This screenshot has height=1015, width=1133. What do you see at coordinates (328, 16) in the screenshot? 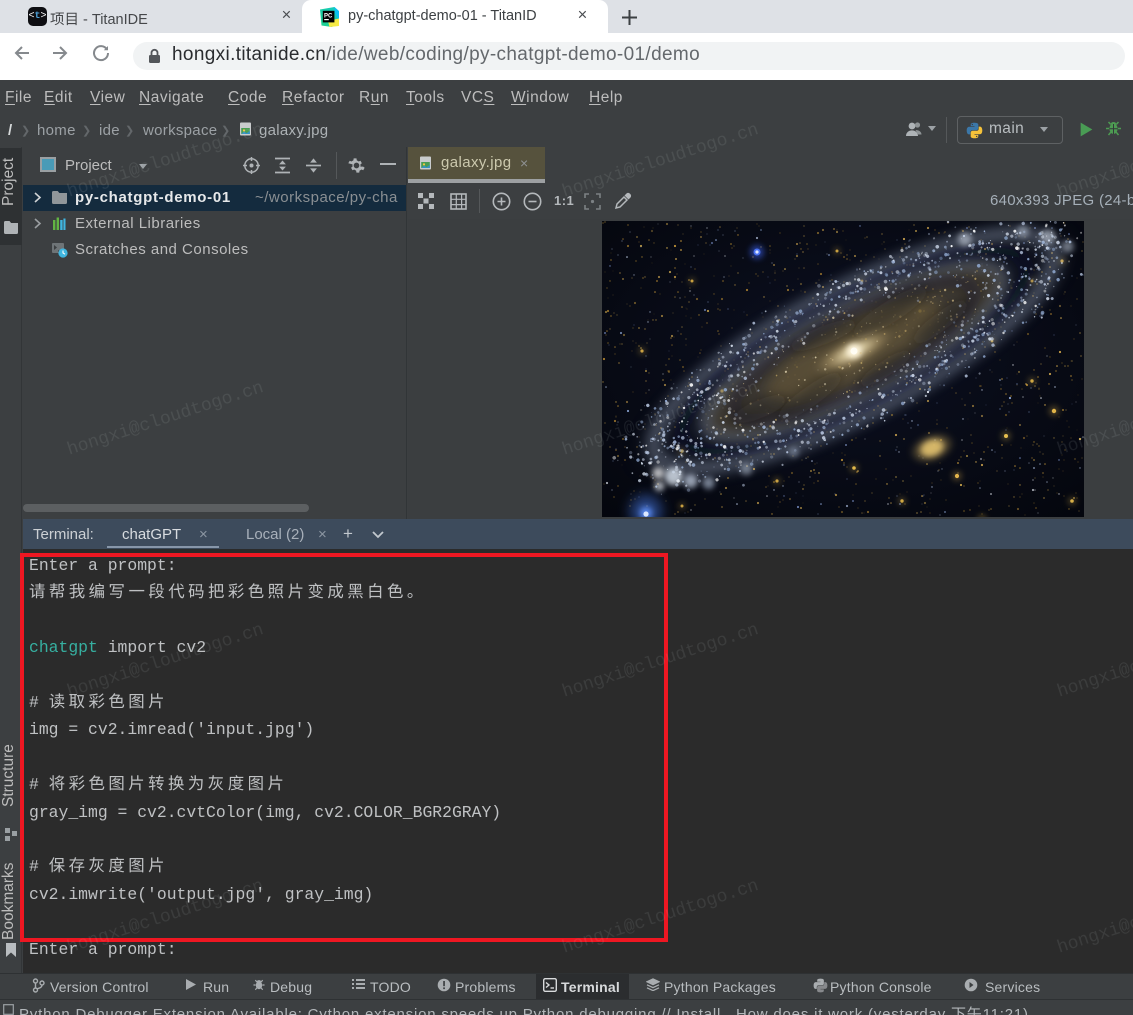
I see `svg-text: PC` at bounding box center [328, 16].